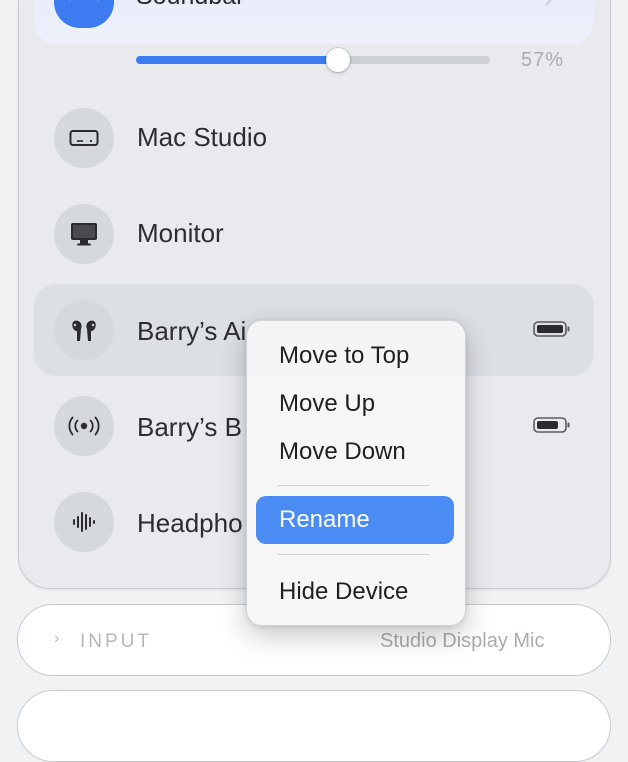 The width and height of the screenshot is (628, 762). I want to click on input-device-value: Studio Display Mic, so click(462, 641).